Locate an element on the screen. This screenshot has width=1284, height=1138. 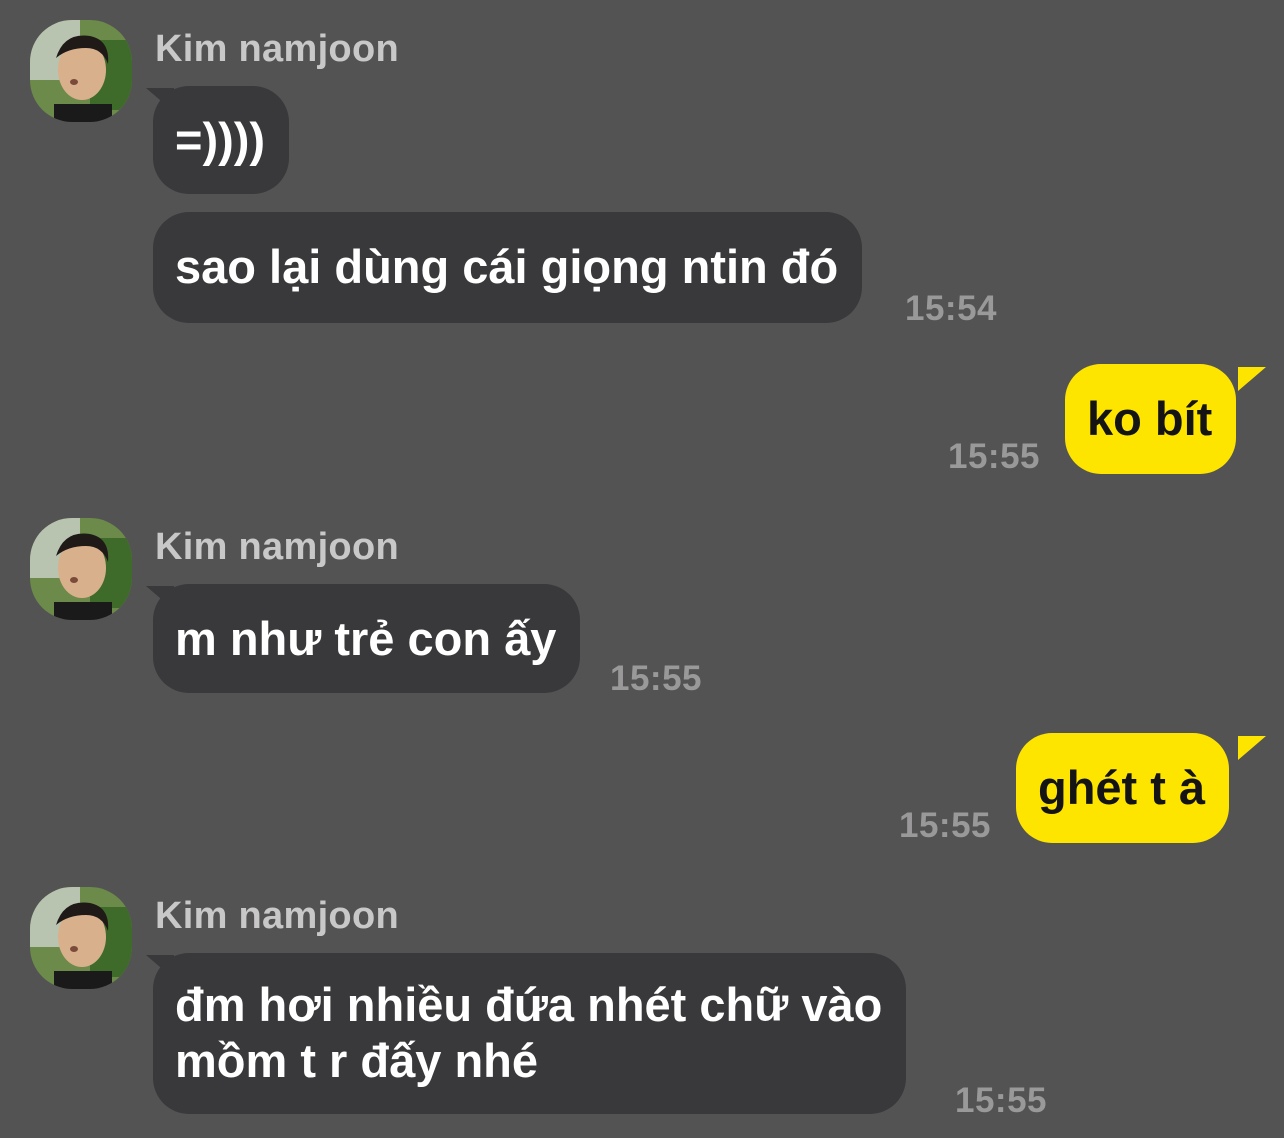
message-text: m như trẻ con ấy is located at coordinates (366, 638).